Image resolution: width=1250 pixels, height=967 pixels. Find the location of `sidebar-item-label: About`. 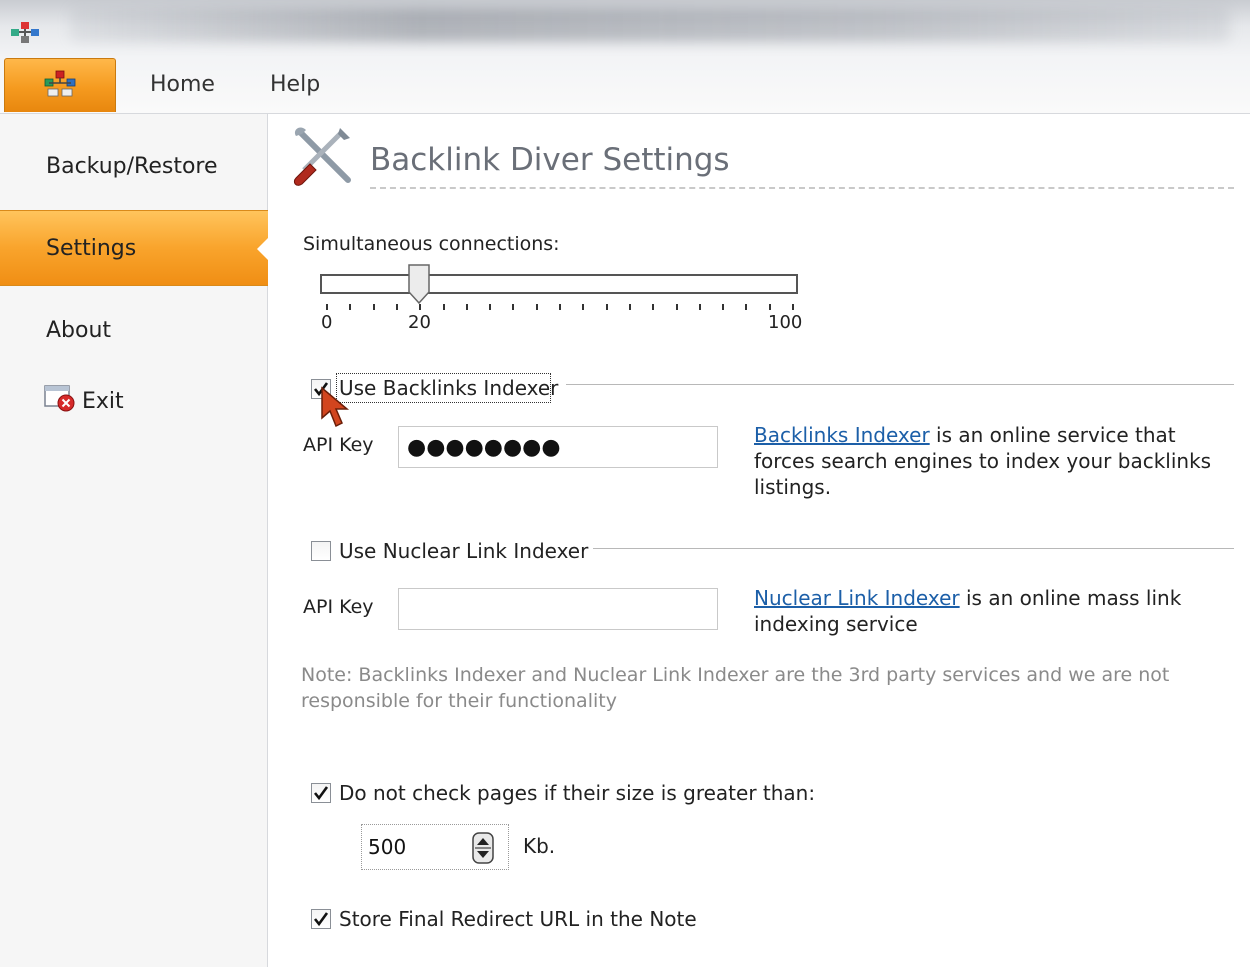

sidebar-item-label: About is located at coordinates (79, 330).